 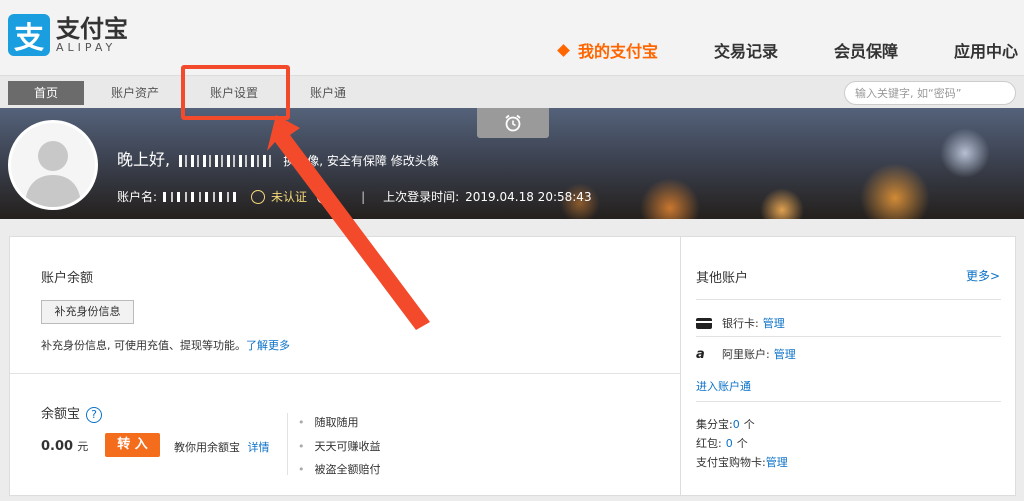 What do you see at coordinates (421, 197) in the screenshot?
I see `last-login-label: 上次登录时间:` at bounding box center [421, 197].